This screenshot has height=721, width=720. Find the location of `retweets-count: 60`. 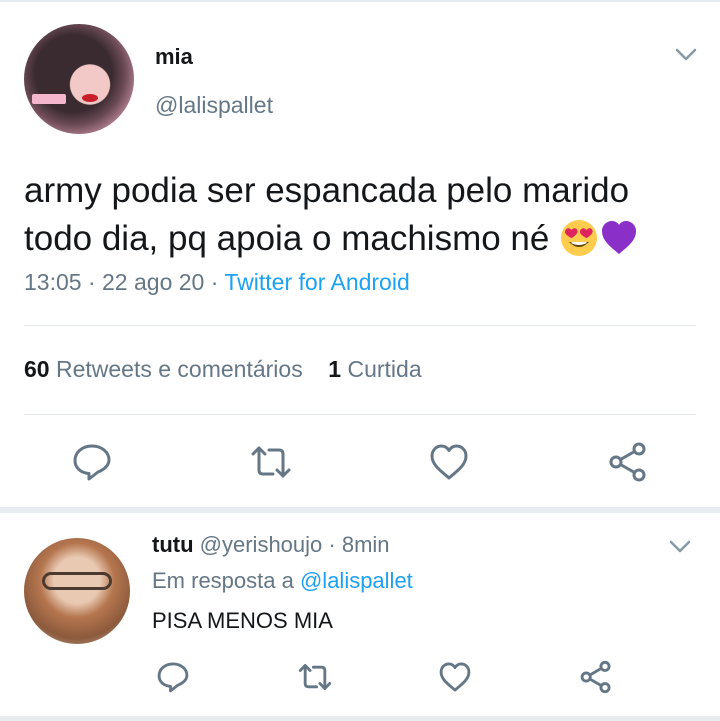

retweets-count: 60 is located at coordinates (37, 369).